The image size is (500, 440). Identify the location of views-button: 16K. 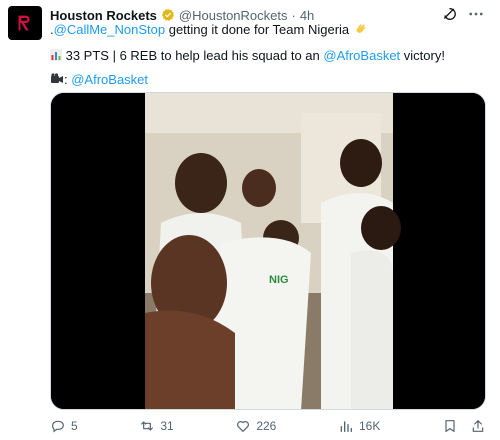
(359, 426).